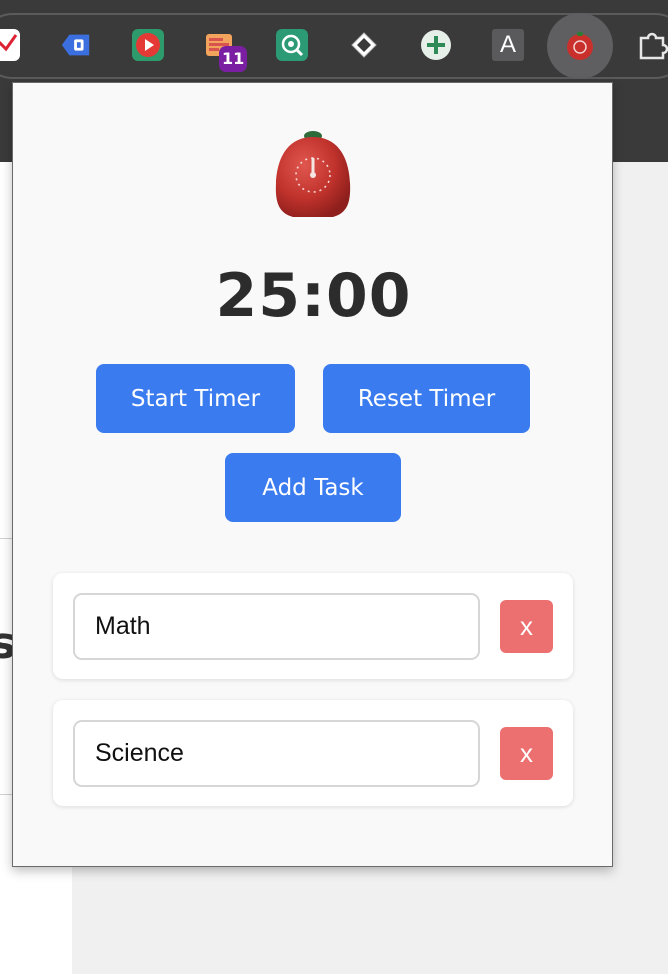  I want to click on font-a-label: A, so click(507, 44).